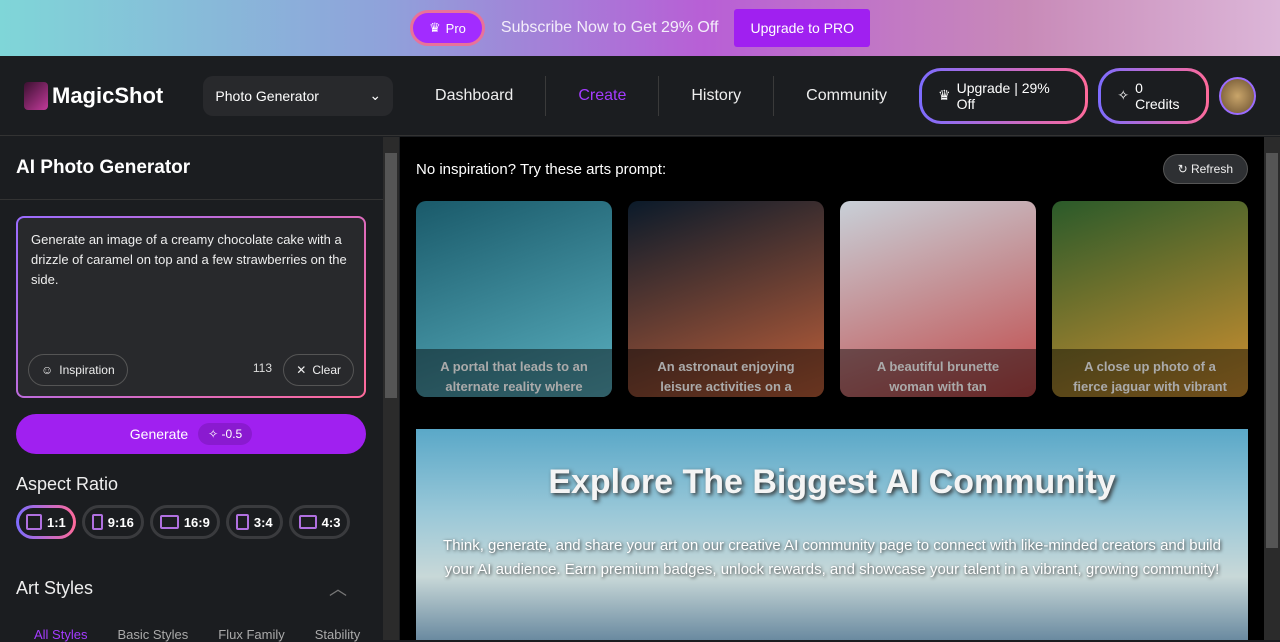 The width and height of the screenshot is (1280, 642). Describe the element at coordinates (191, 168) in the screenshot. I see `sidebar-title: AI Photo Generator` at that location.